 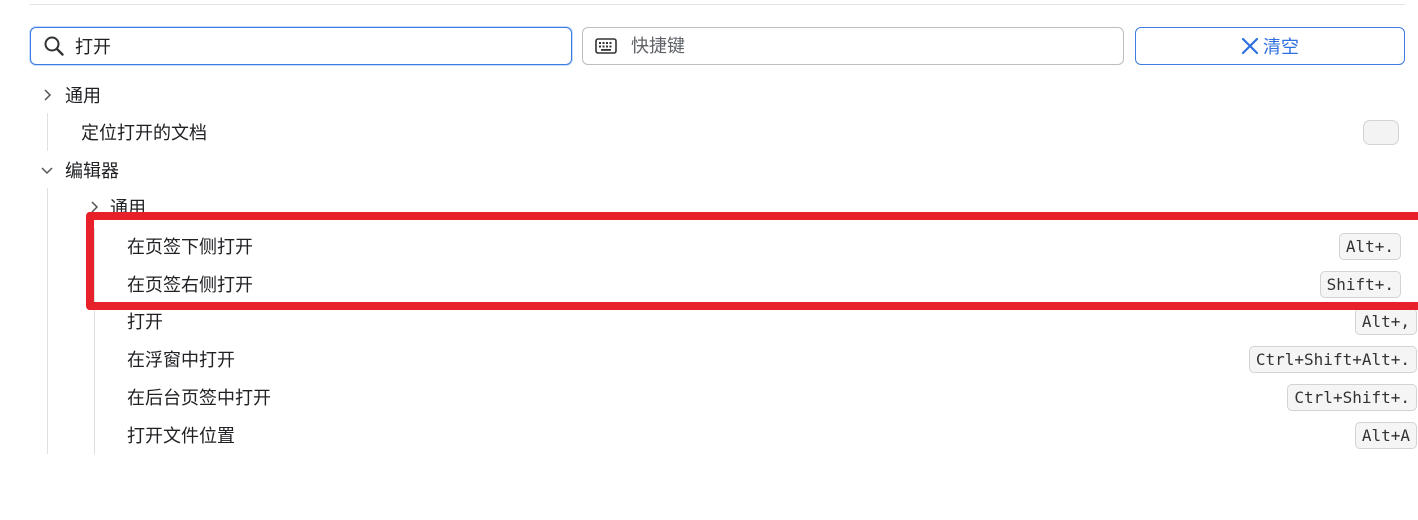 What do you see at coordinates (145, 322) in the screenshot?
I see `shortcut-row-label: 打开` at bounding box center [145, 322].